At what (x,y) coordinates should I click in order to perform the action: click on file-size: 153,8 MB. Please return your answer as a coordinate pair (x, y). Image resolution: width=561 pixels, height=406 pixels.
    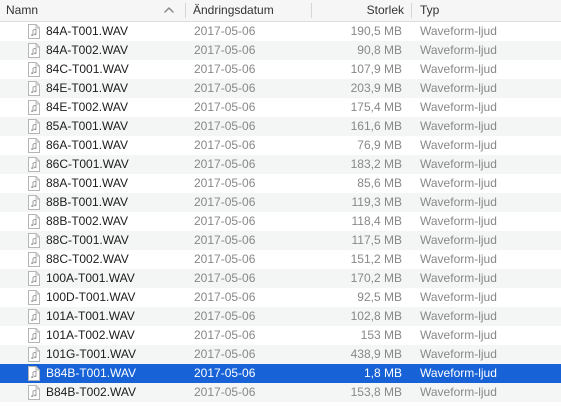
    Looking at the image, I should click on (376, 392).